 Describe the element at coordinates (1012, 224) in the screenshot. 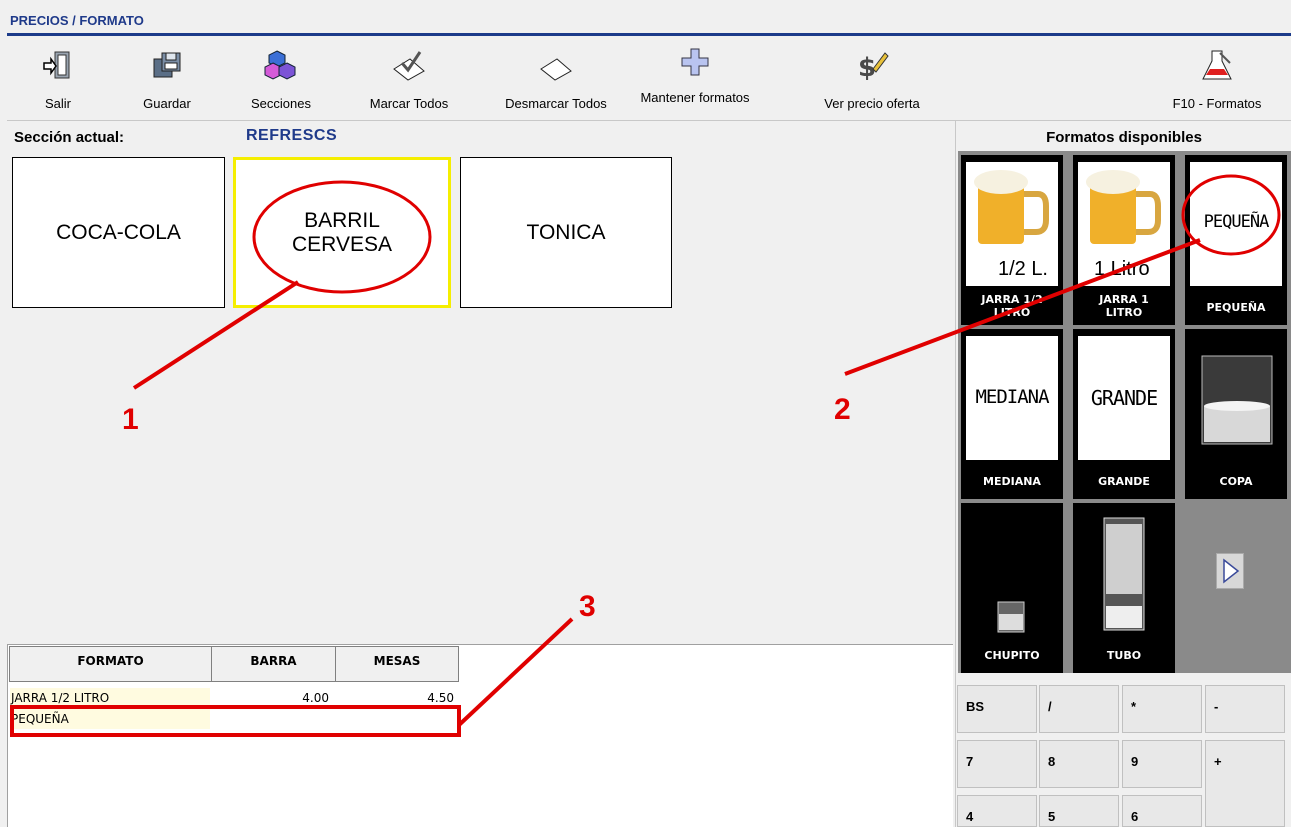

I see `beer-mug-image: 1/2 L.` at that location.